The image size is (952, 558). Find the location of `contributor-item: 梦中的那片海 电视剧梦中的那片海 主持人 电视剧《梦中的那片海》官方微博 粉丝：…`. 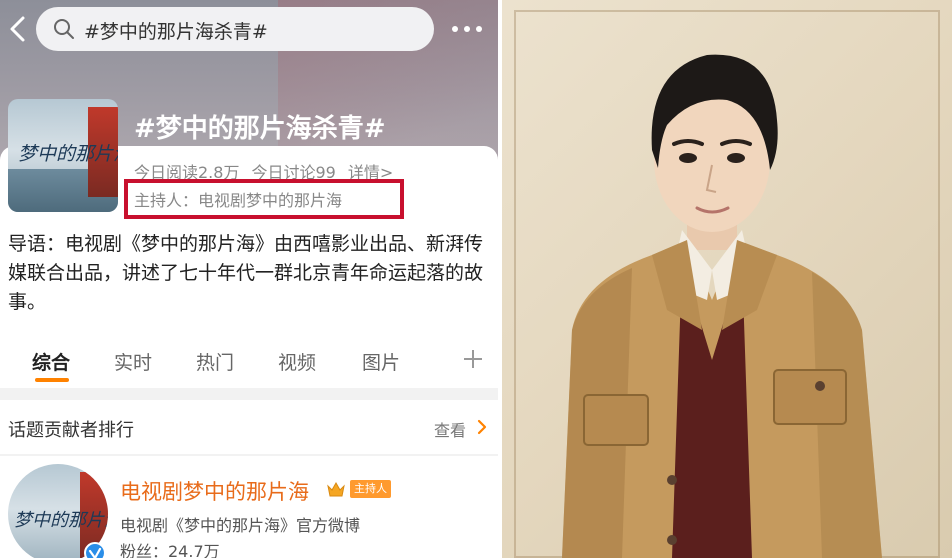

contributor-item: 梦中的那片海 电视剧梦中的那片海 主持人 电视剧《梦中的那片海》官方微博 粉丝：… is located at coordinates (249, 507).